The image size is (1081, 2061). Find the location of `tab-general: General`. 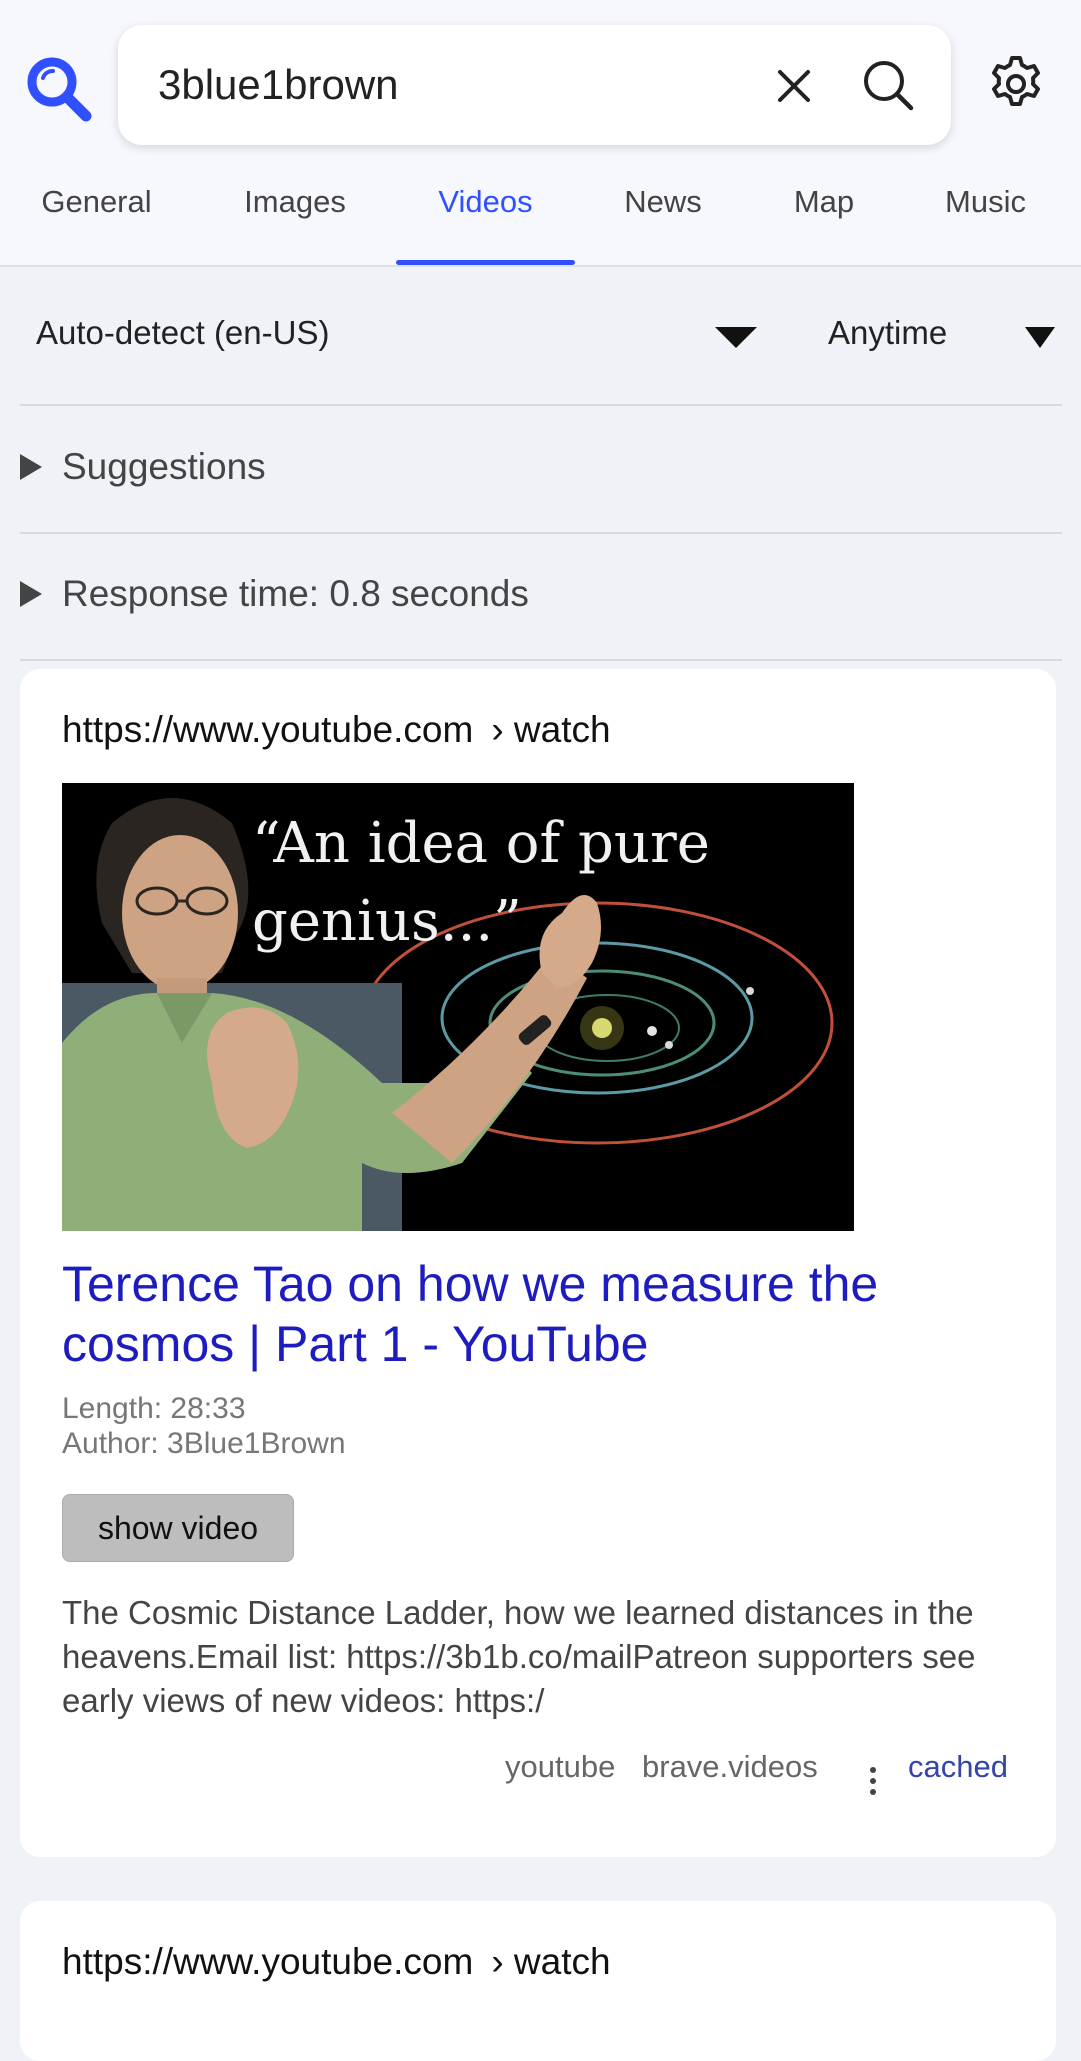

tab-general: General is located at coordinates (96, 217).